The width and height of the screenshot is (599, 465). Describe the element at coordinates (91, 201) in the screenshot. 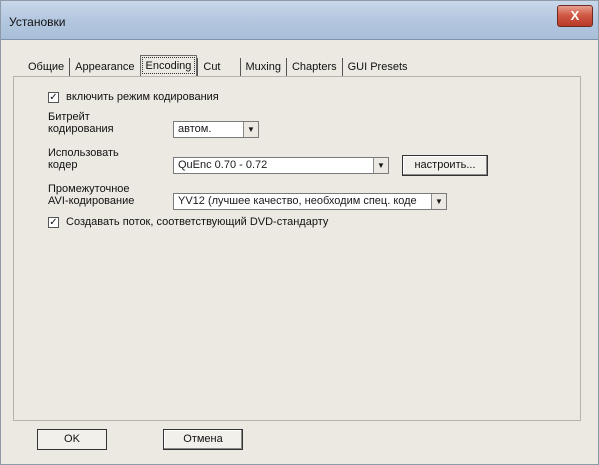

I see `avi-label-line2: AVI-кодирование` at that location.